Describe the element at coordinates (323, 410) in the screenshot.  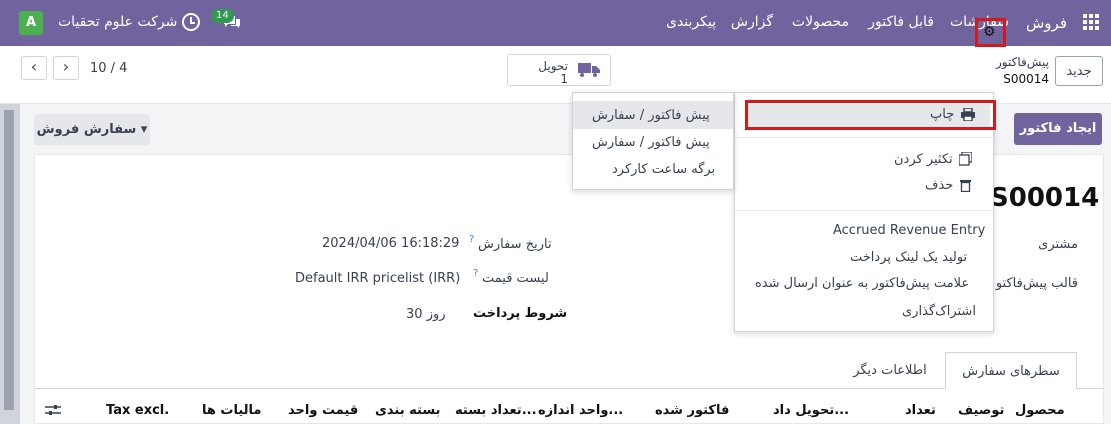
I see `column-unit-price: قیمت واحد` at that location.